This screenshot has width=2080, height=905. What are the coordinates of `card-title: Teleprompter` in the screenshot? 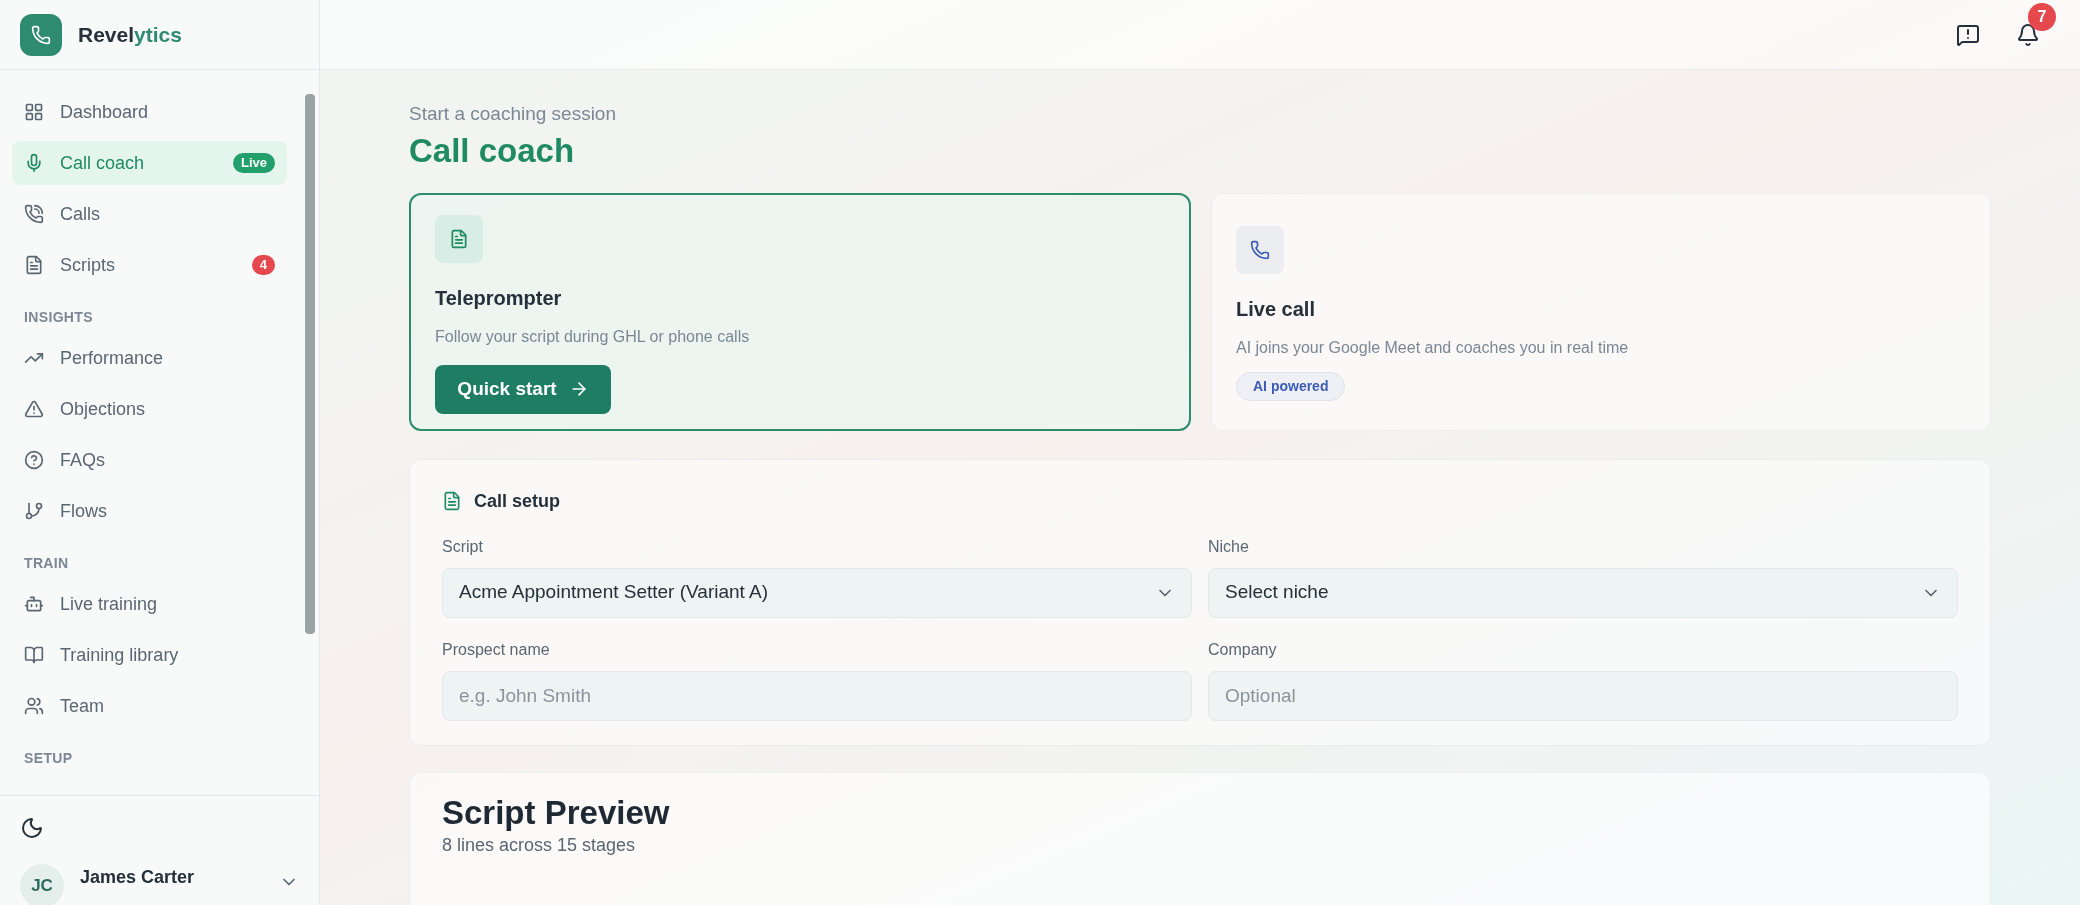 It's located at (499, 298).